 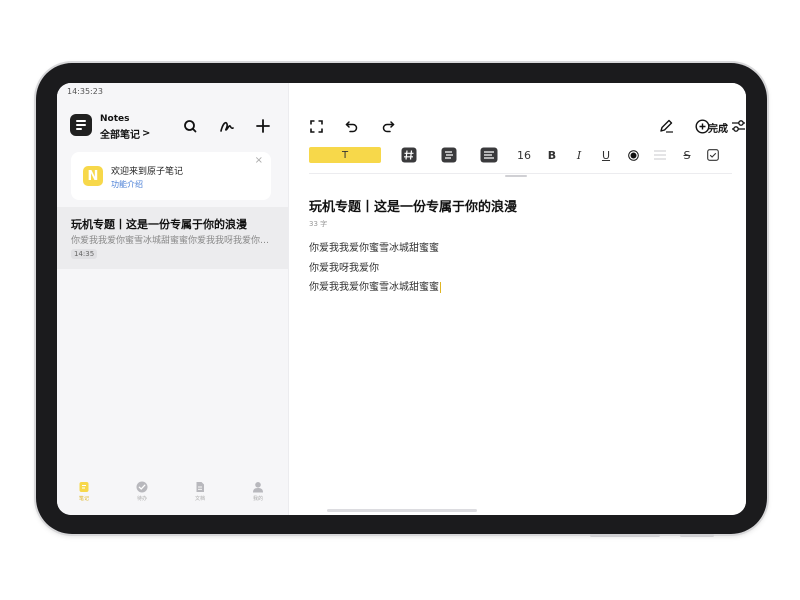 I want to click on redo-button, so click(x=388, y=126).